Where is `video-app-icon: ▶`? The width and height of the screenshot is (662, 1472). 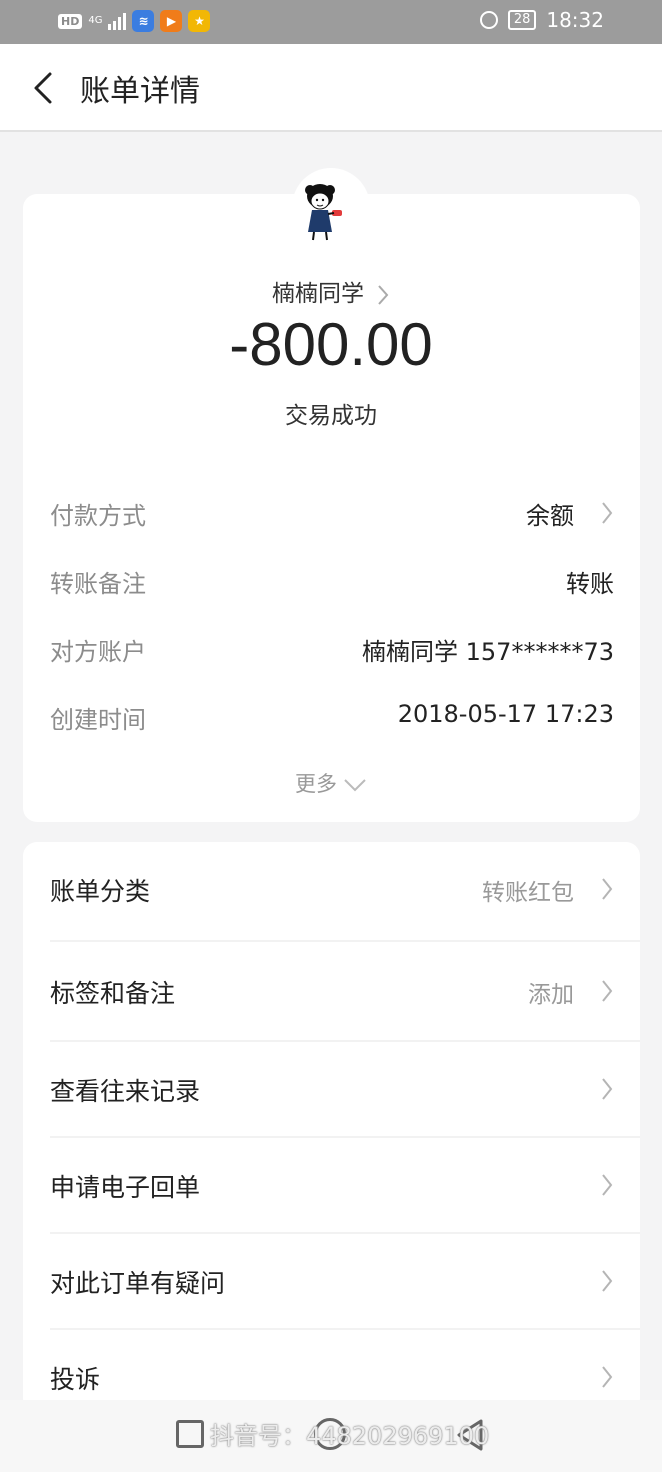 video-app-icon: ▶ is located at coordinates (171, 21).